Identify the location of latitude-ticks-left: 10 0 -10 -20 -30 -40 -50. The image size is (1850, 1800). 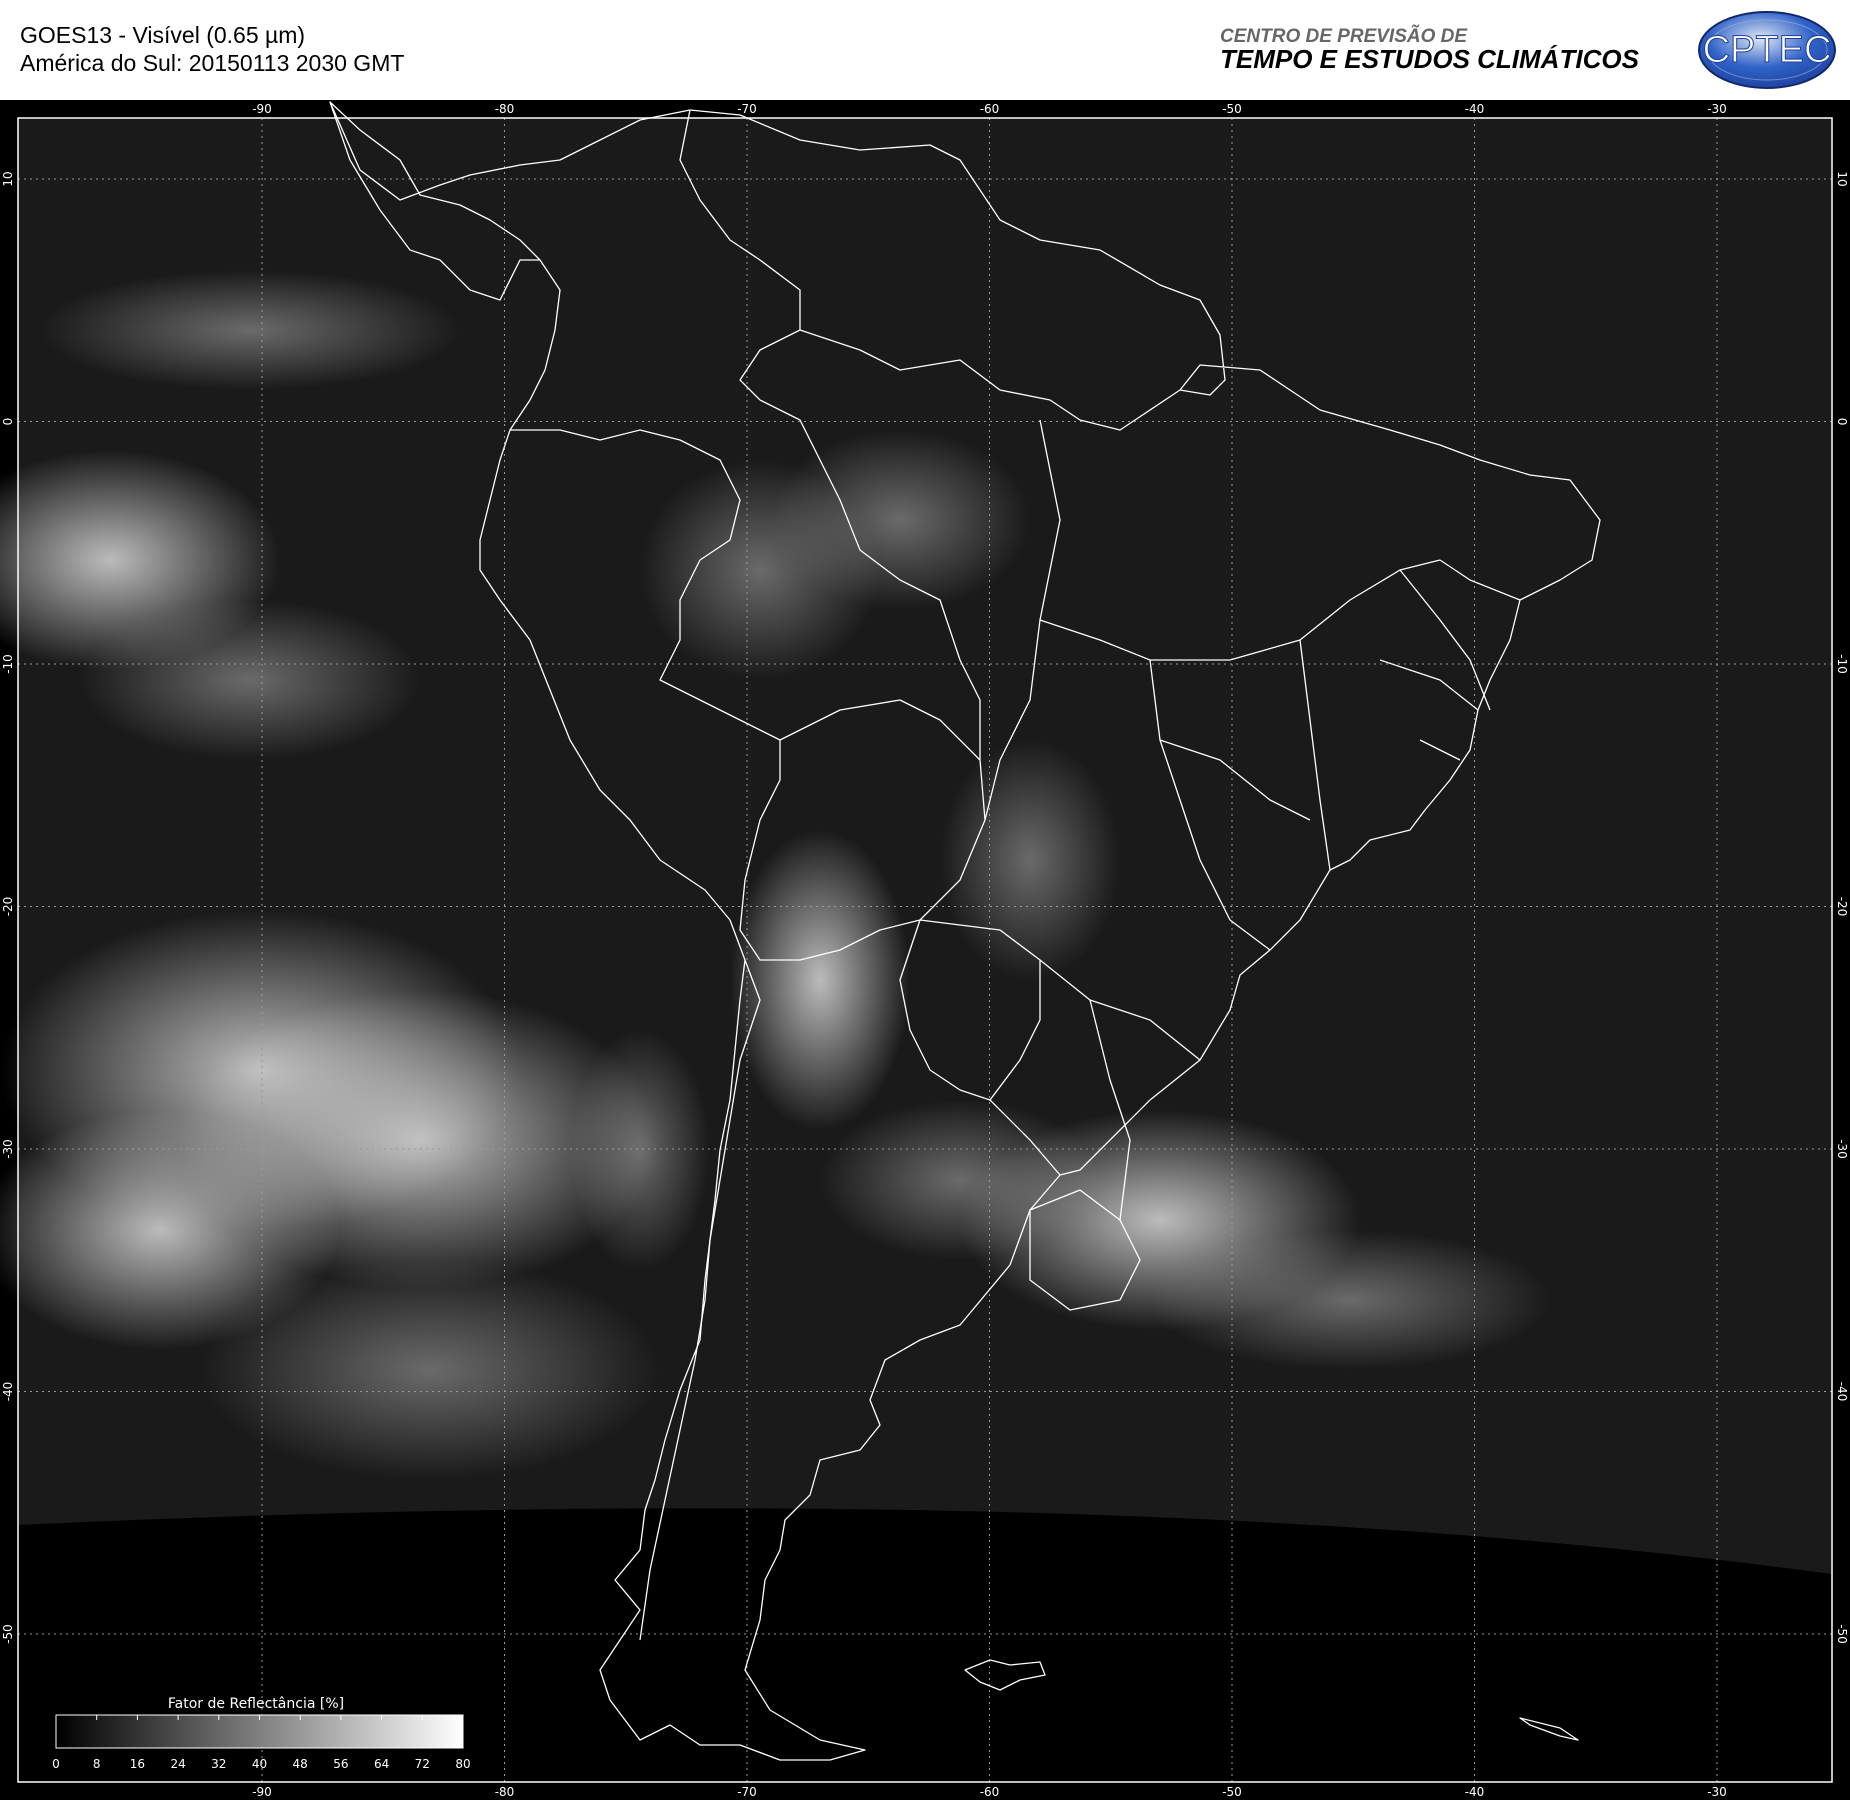
(8, 907).